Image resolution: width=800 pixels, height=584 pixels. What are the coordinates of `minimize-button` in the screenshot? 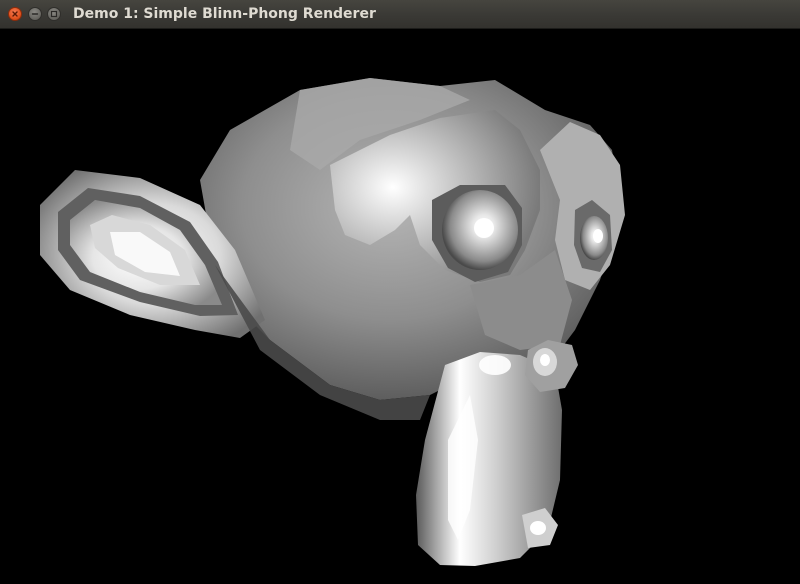 It's located at (35, 14).